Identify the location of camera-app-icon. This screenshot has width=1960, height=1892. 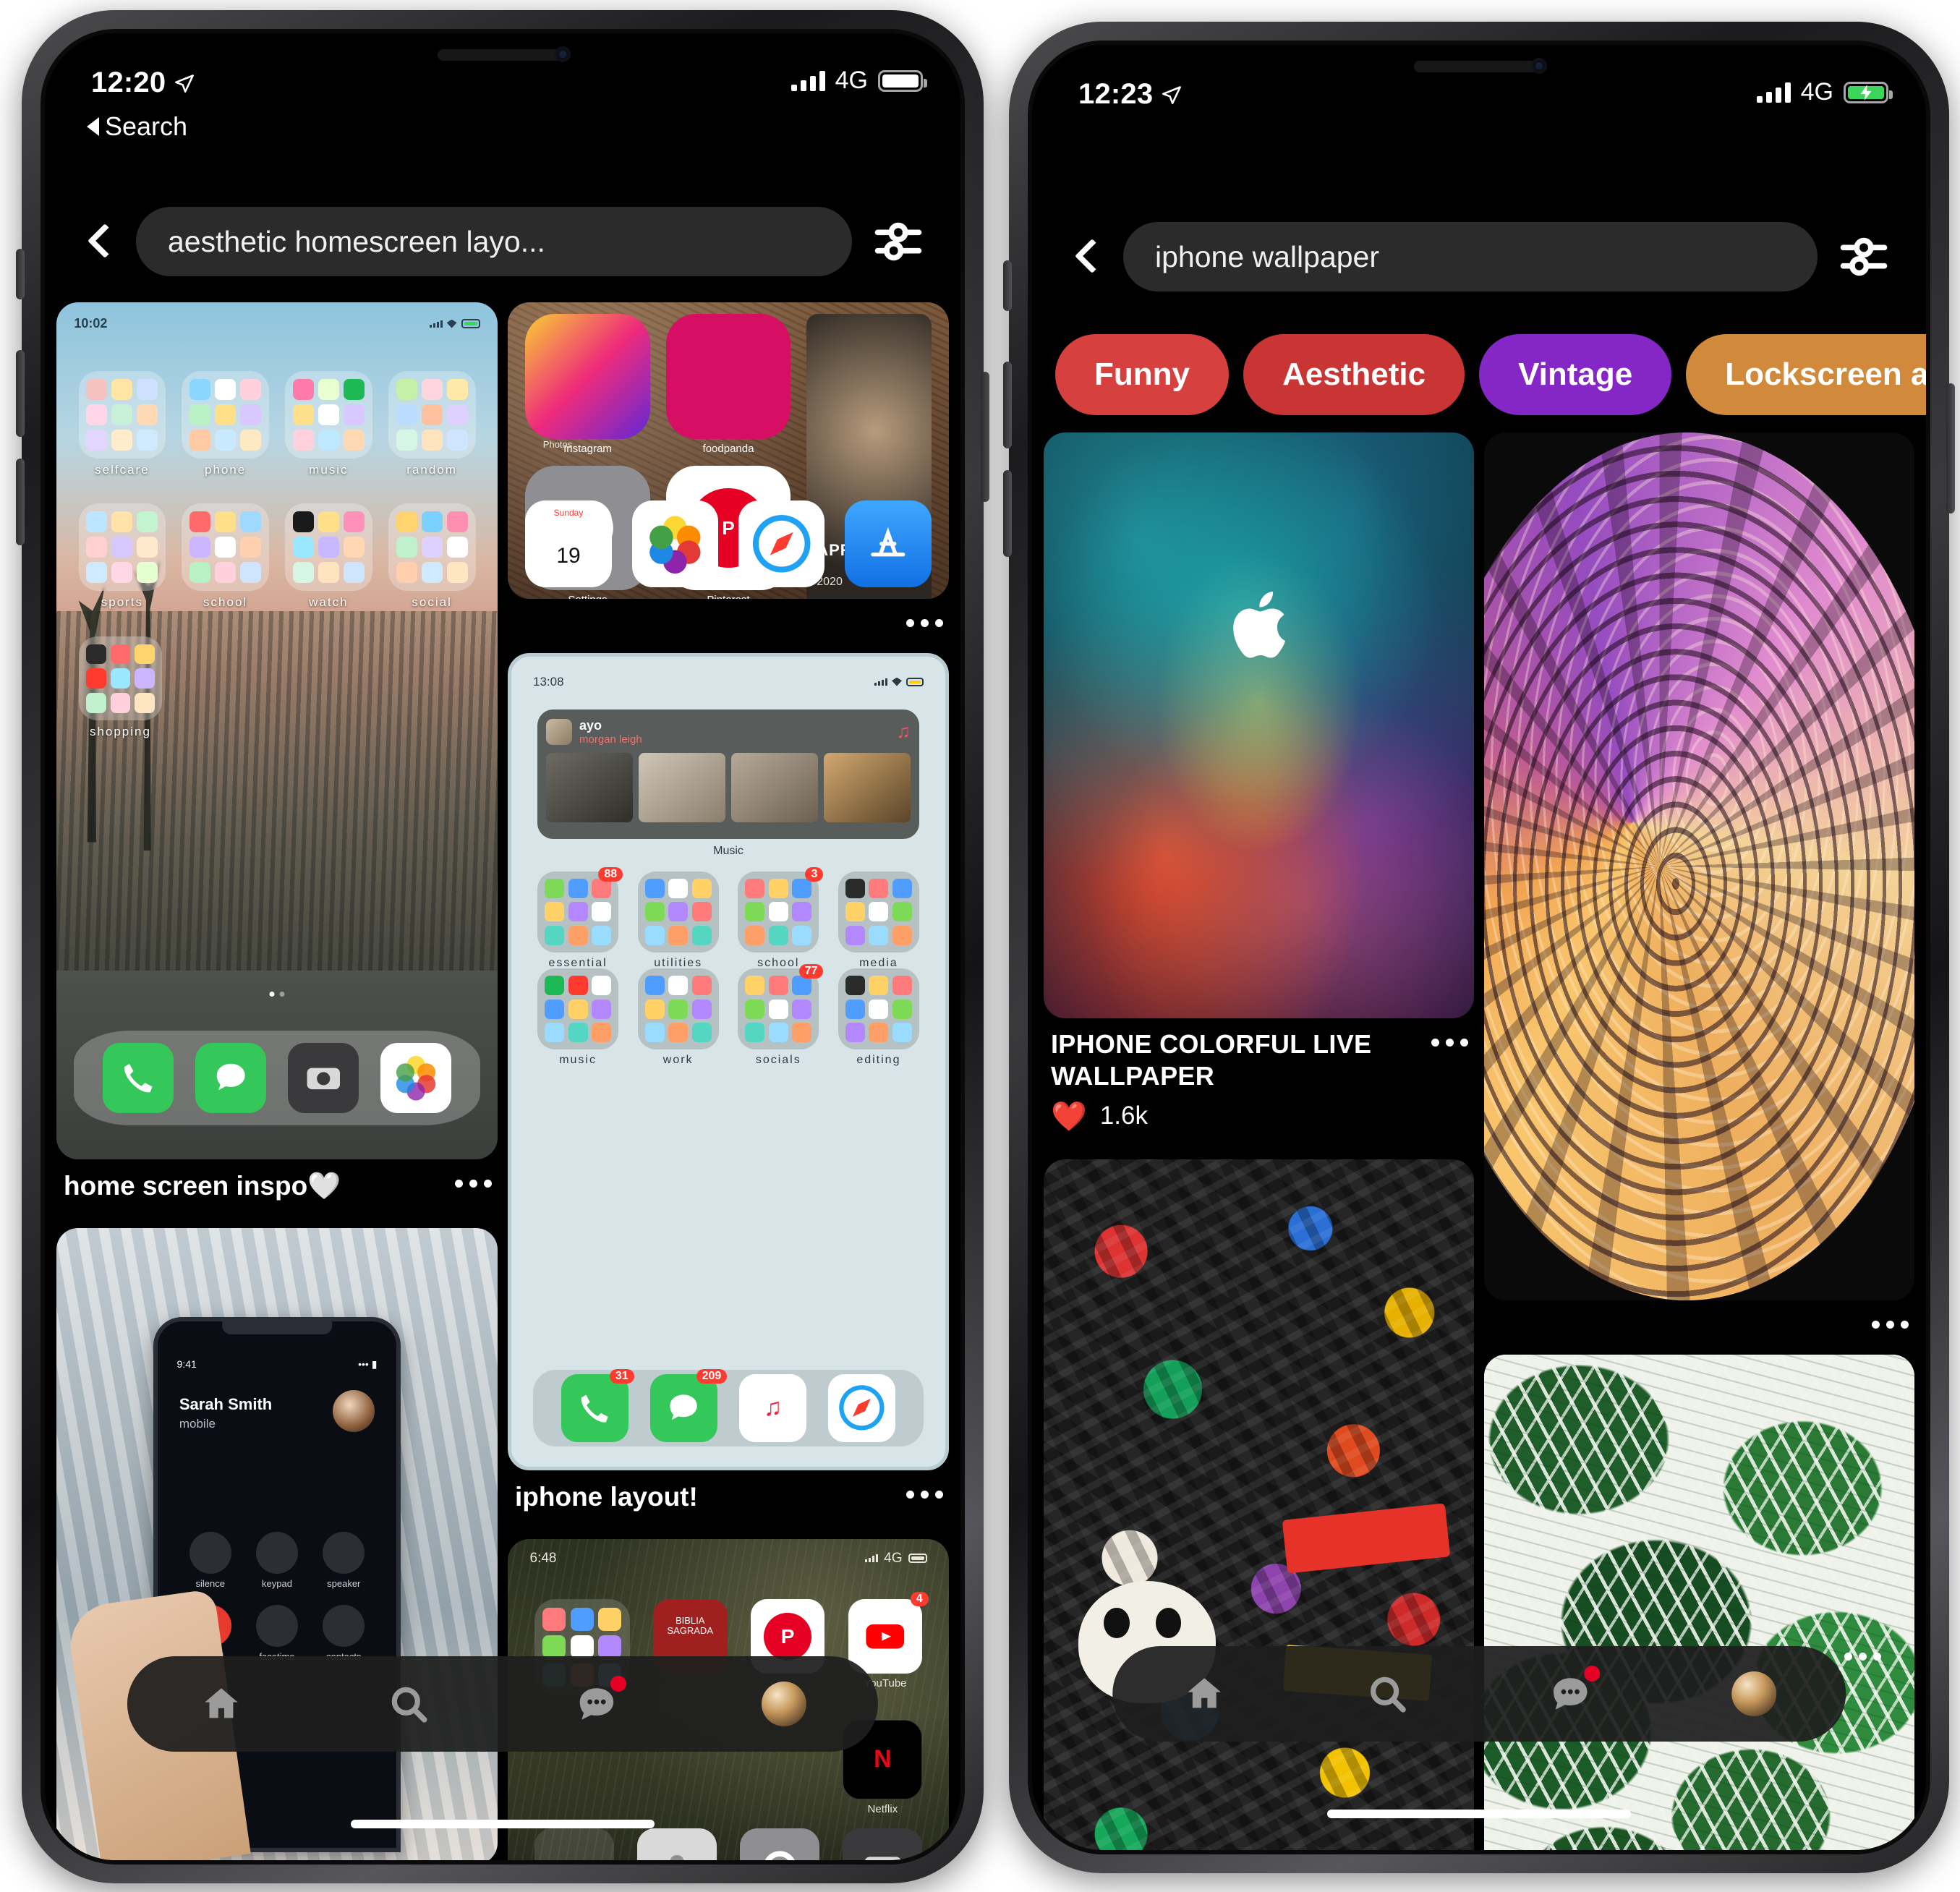
(883, 1844).